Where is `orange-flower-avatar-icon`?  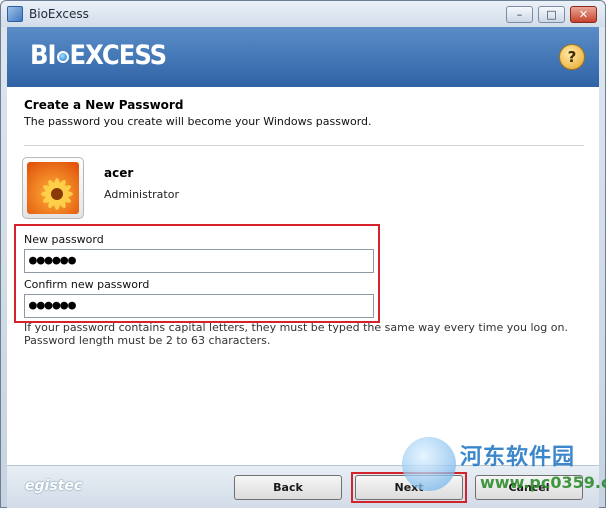
orange-flower-avatar-icon is located at coordinates (53, 188).